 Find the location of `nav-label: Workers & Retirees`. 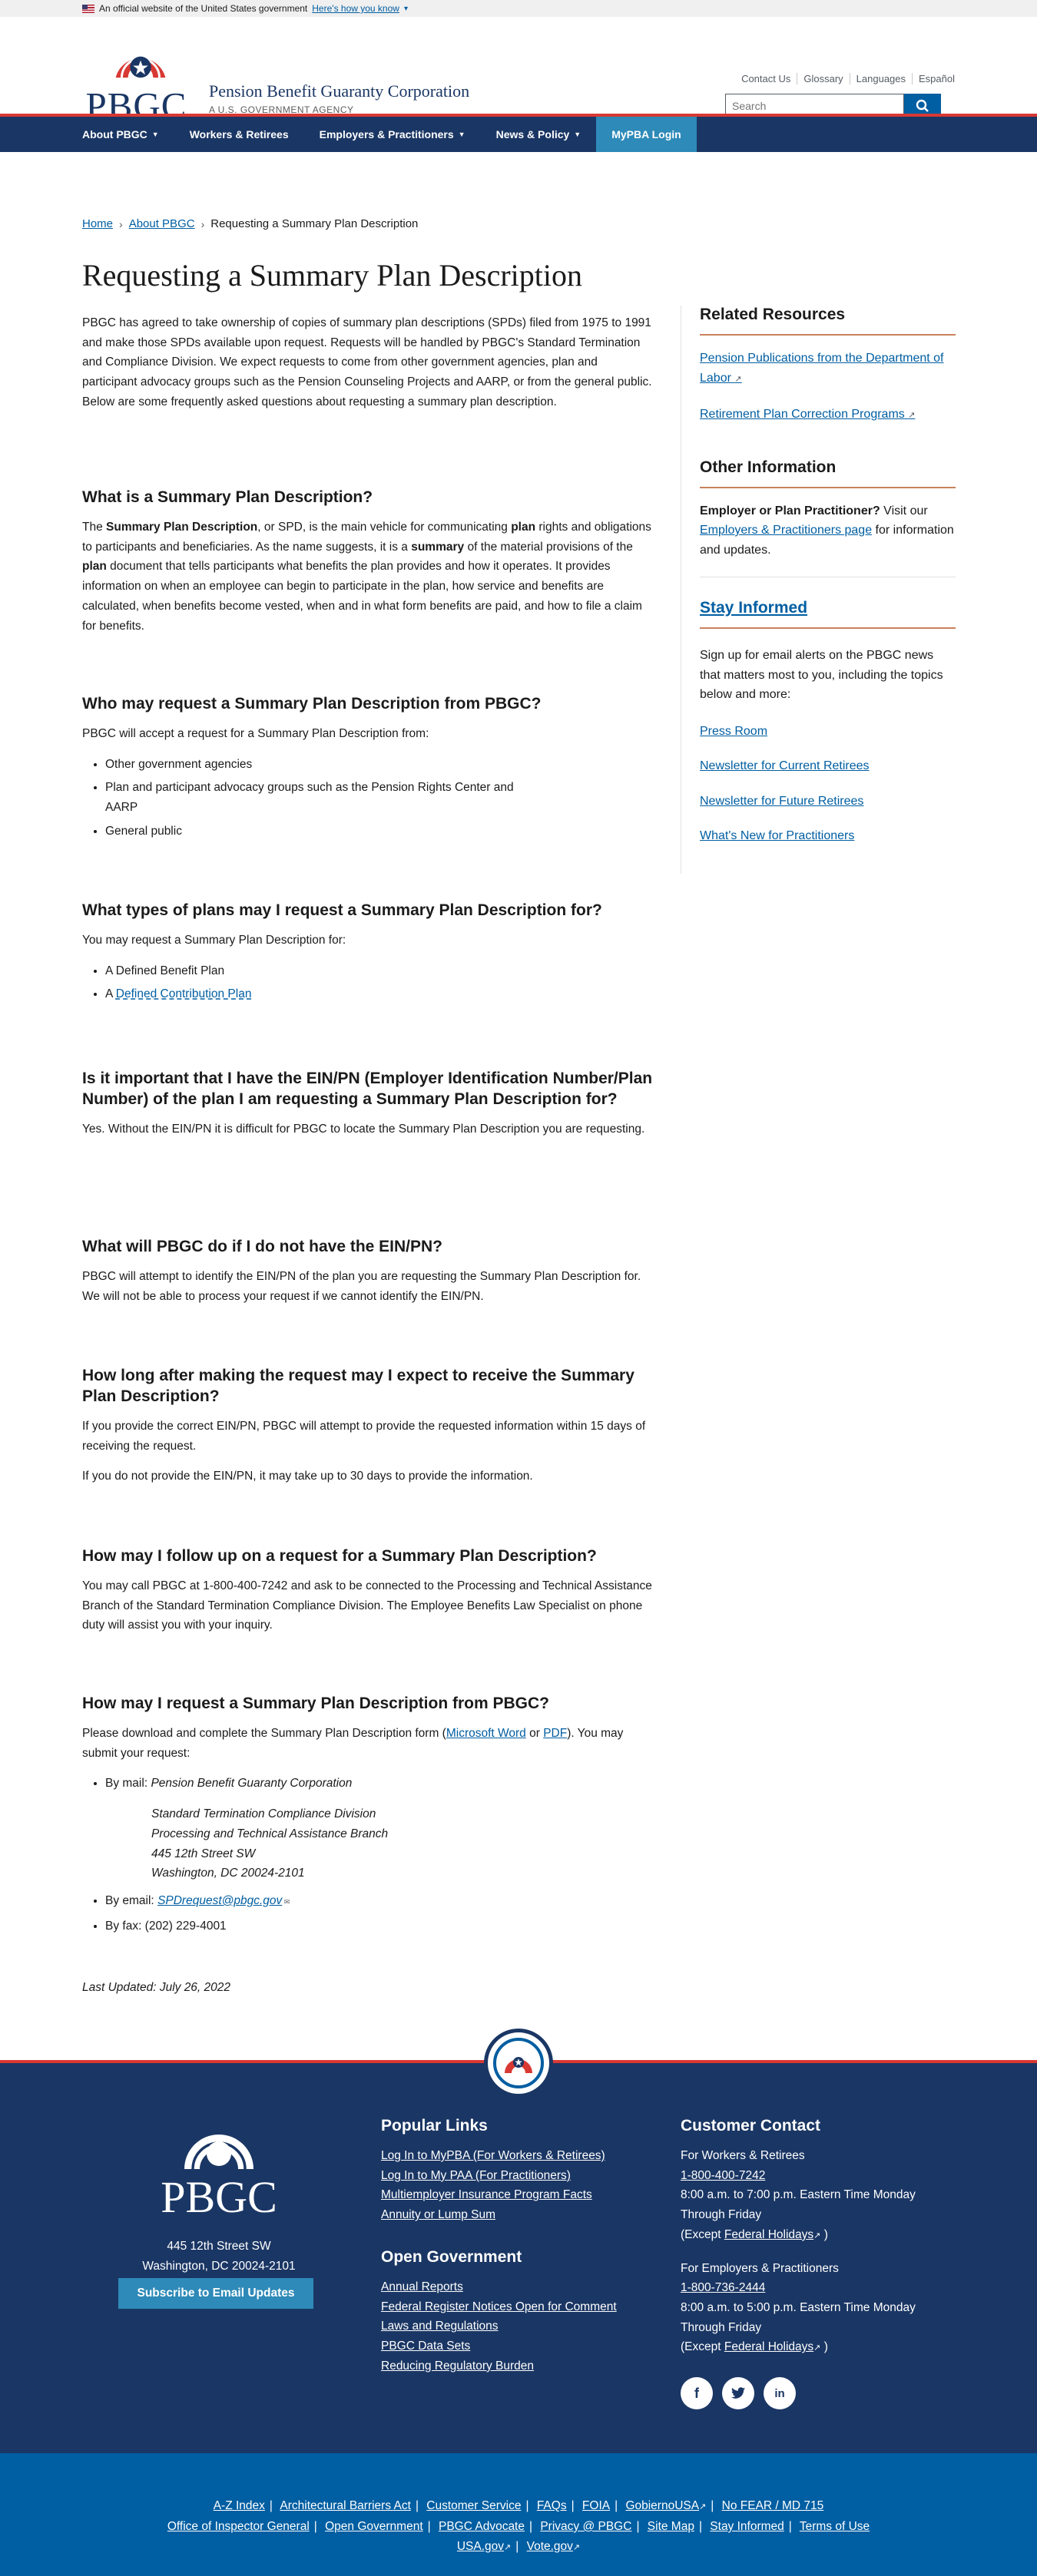

nav-label: Workers & Retirees is located at coordinates (239, 134).